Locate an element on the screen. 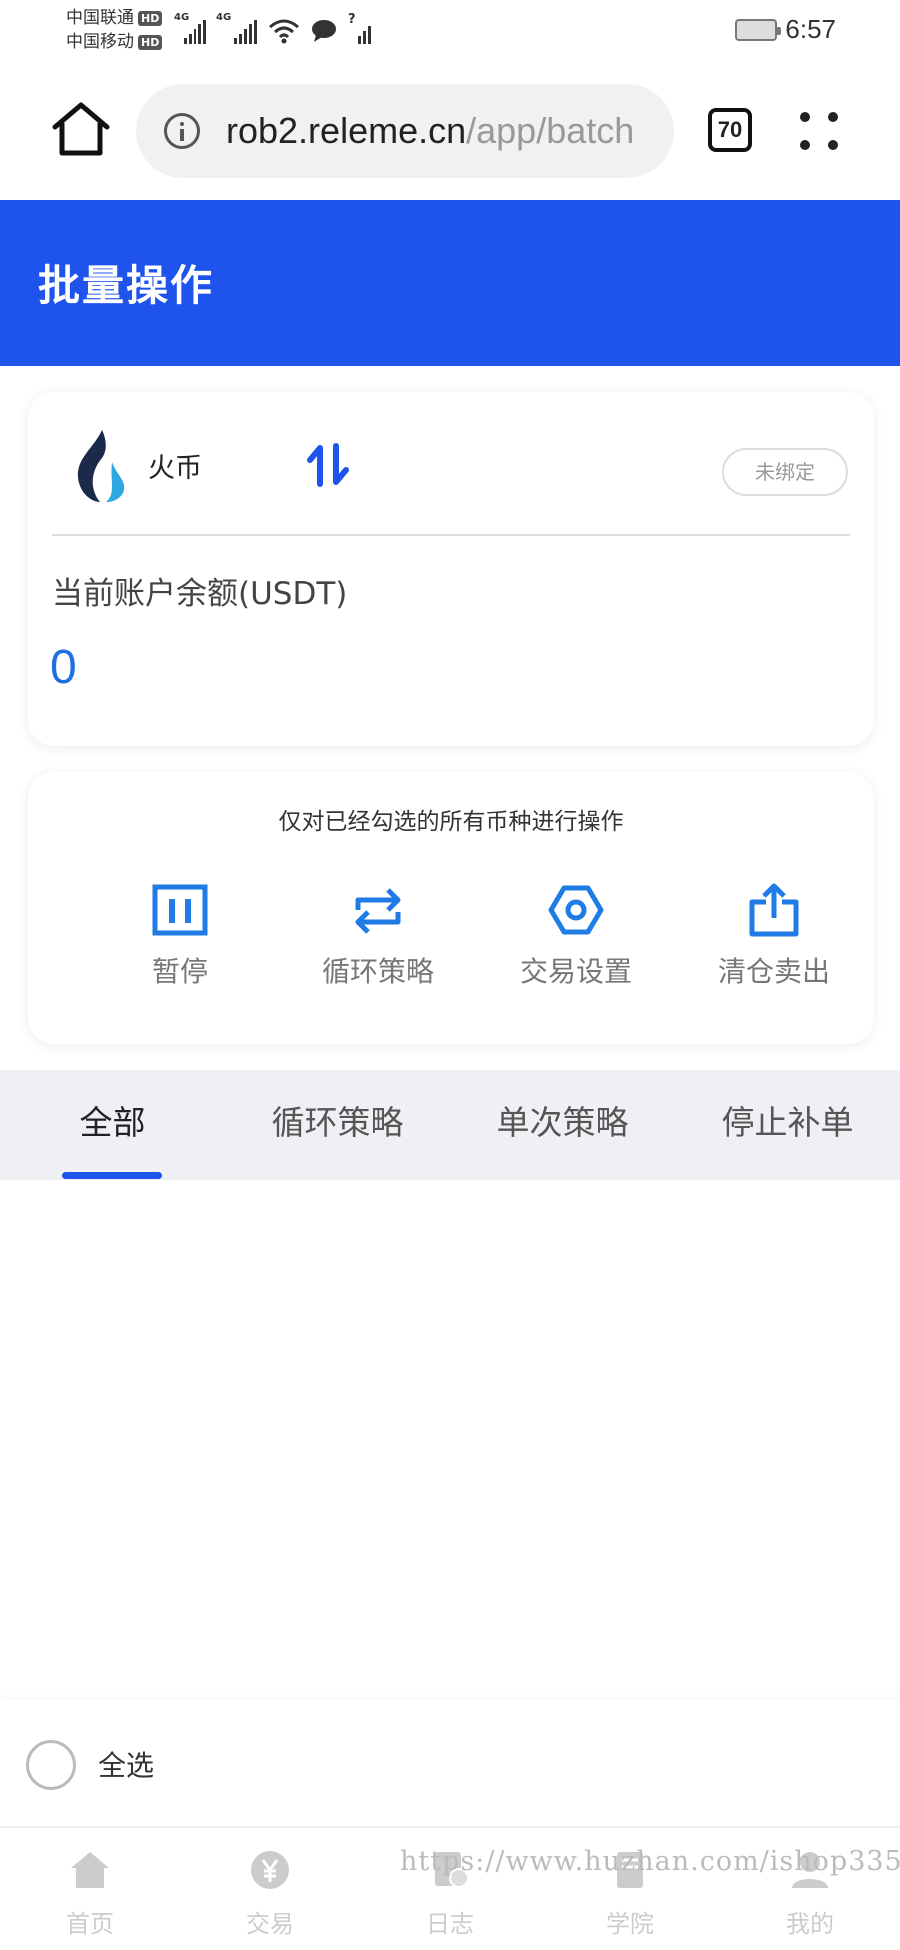 This screenshot has width=900, height=1950. address-bar: rob2.releme.cn/app/batch is located at coordinates (405, 131).